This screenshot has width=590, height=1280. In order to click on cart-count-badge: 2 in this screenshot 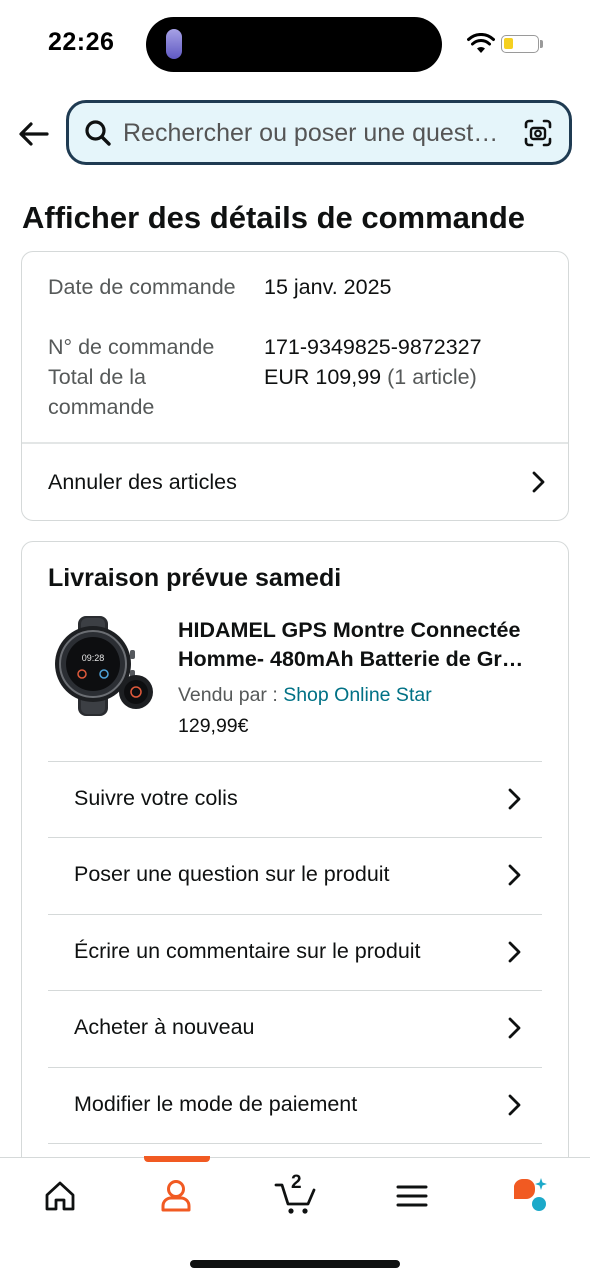, I will do `click(296, 1182)`.